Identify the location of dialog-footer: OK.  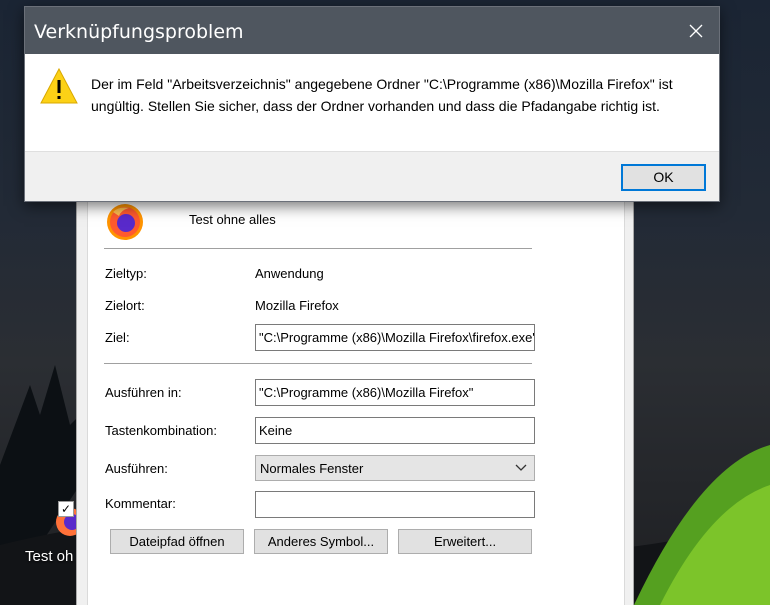
(372, 176).